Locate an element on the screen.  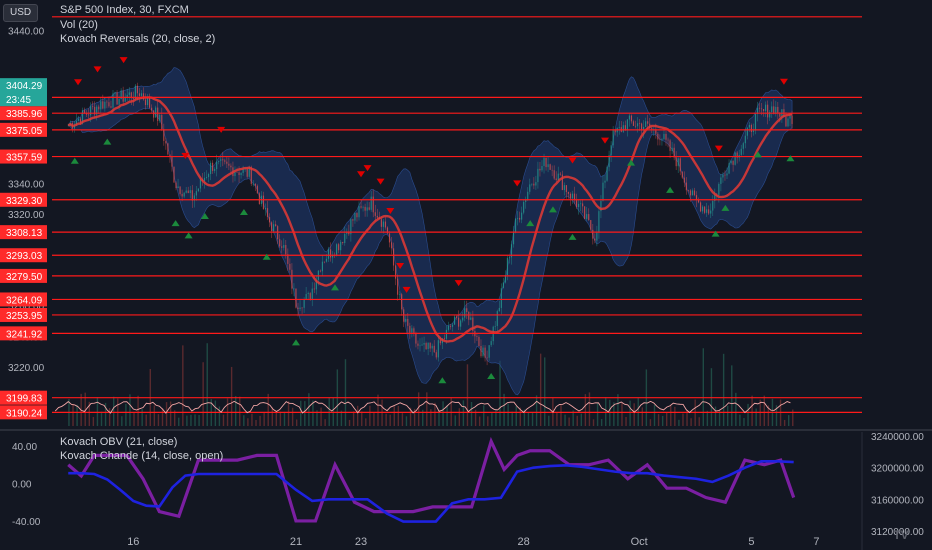
reversals-indicator-label: Kovach Reversals (20, close, 2) is located at coordinates (137, 39).